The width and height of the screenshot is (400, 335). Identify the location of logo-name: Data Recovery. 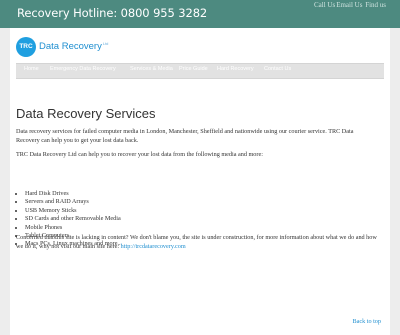
(70, 47).